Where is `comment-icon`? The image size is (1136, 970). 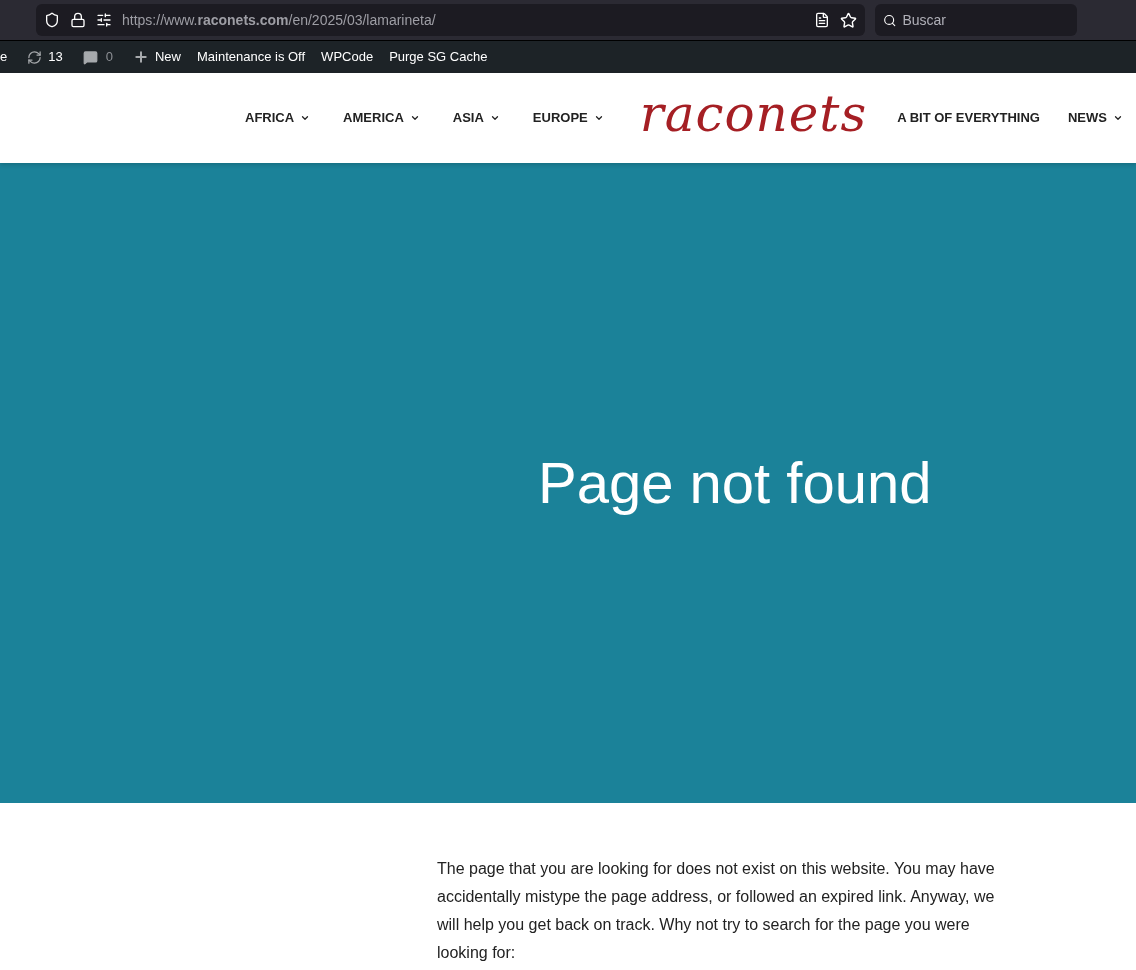
comment-icon is located at coordinates (90, 57).